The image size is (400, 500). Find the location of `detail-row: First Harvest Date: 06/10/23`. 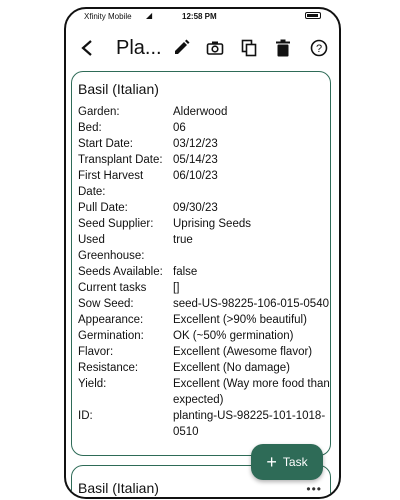

detail-row: First Harvest Date: 06/10/23 is located at coordinates (204, 184).